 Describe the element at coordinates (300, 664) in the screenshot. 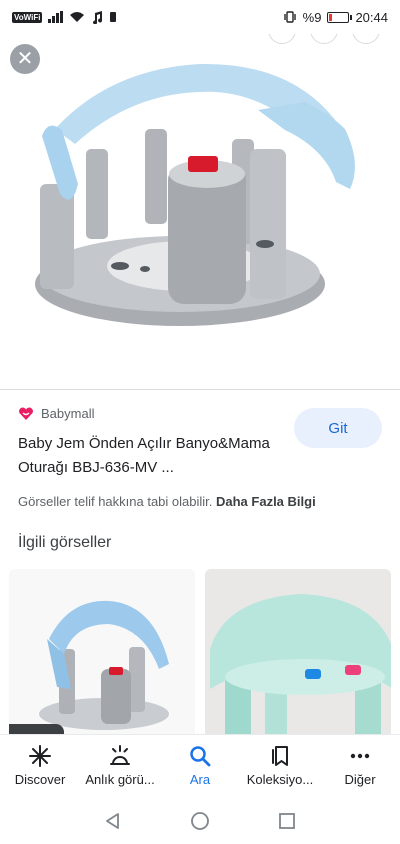

I see `bath-seat-thumbnail-mint` at that location.